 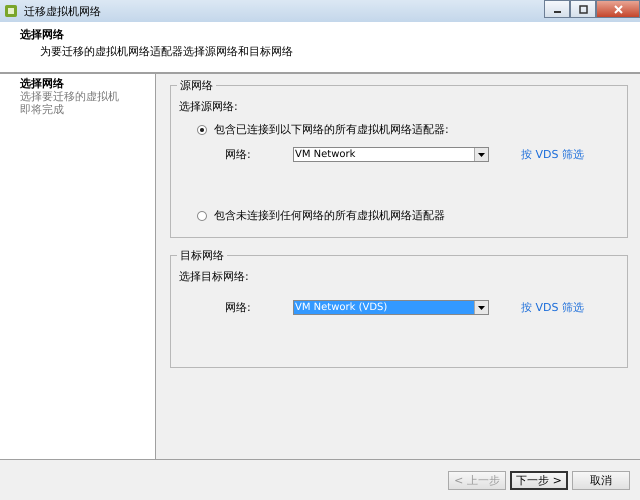 What do you see at coordinates (63, 11) in the screenshot?
I see `window-title: 迁移虚拟机网络` at bounding box center [63, 11].